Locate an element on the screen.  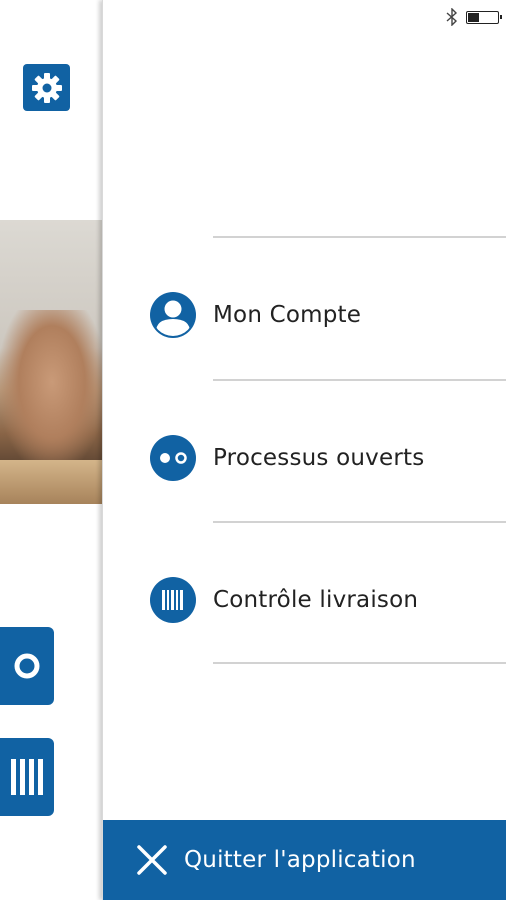
quit-app-button: Quitter l'application is located at coordinates (304, 860).